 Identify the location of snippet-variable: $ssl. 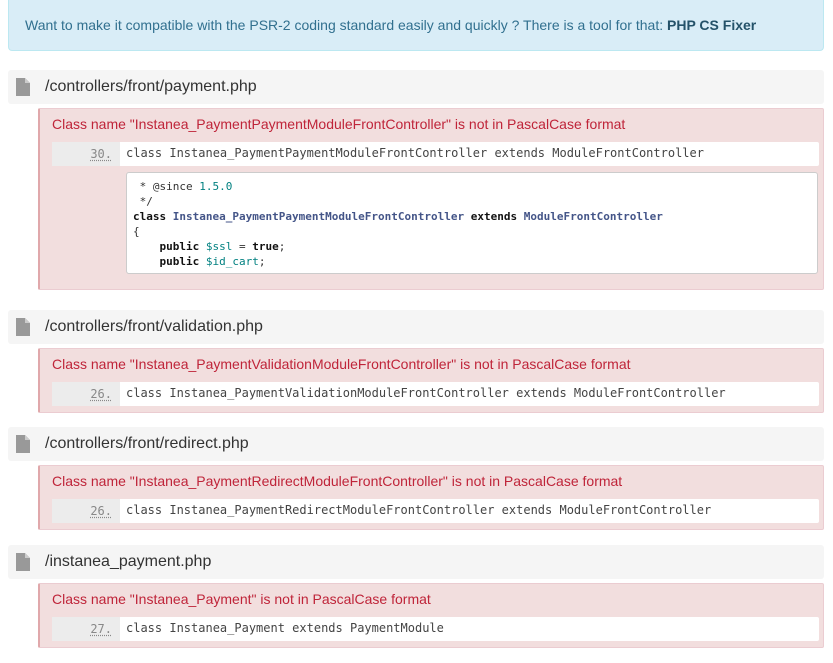
(219, 246).